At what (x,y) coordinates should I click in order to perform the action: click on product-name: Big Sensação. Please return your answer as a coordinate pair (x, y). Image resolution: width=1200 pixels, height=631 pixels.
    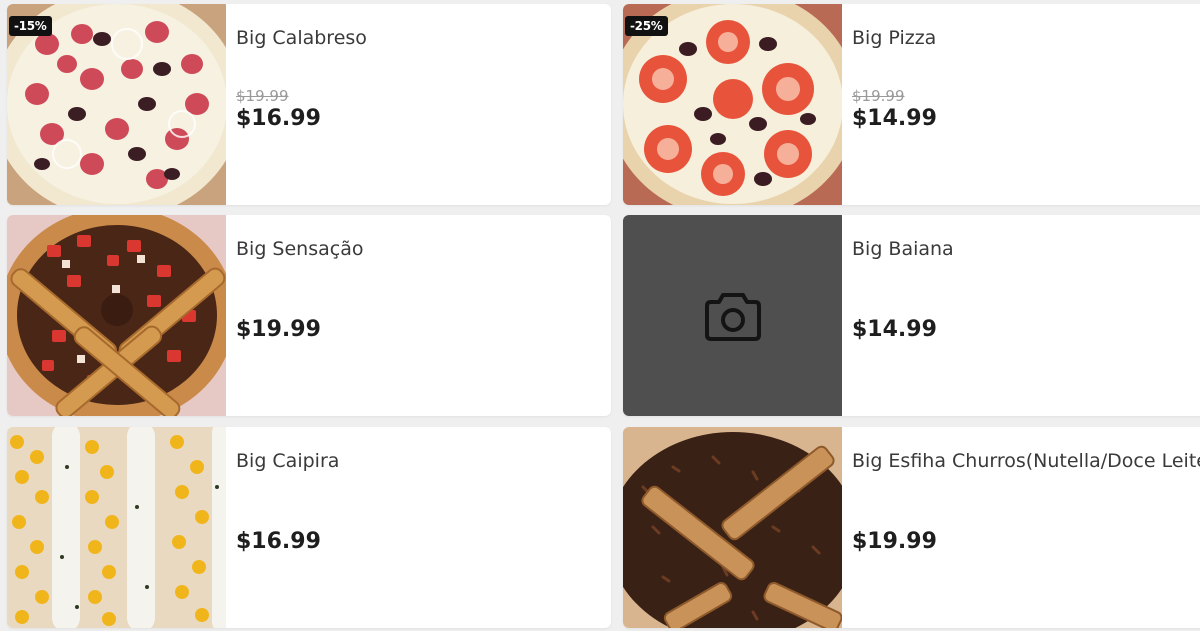
    Looking at the image, I should click on (300, 249).